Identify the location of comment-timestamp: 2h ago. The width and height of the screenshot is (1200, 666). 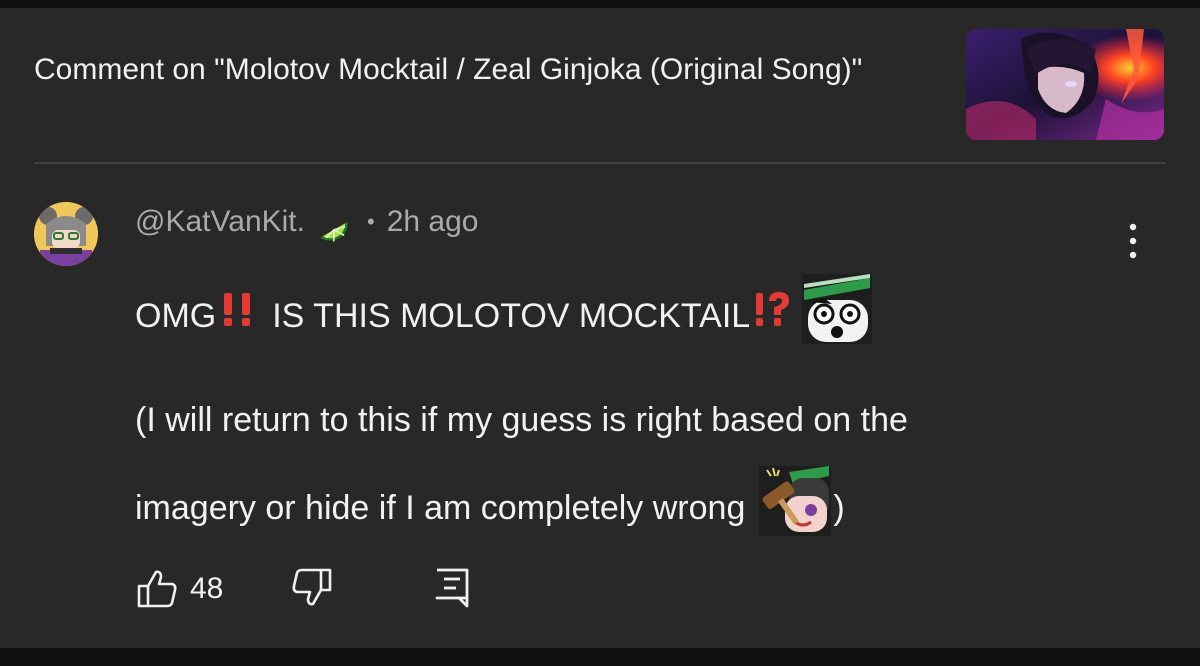
(433, 222).